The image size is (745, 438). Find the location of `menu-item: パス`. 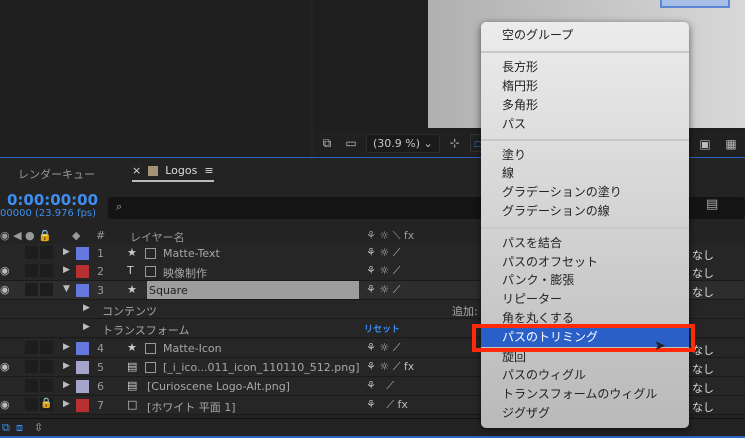

menu-item: パス is located at coordinates (585, 124).